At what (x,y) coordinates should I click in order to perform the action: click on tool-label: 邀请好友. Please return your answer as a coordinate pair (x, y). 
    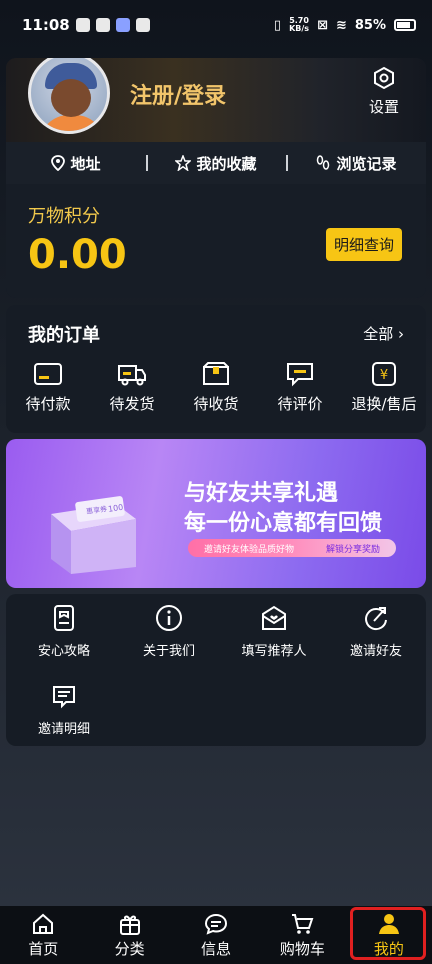
    Looking at the image, I should click on (375, 651).